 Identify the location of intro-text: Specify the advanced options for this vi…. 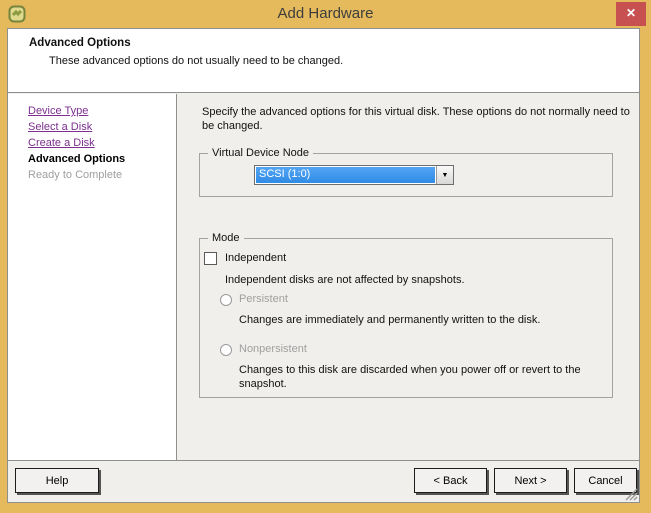
(416, 119).